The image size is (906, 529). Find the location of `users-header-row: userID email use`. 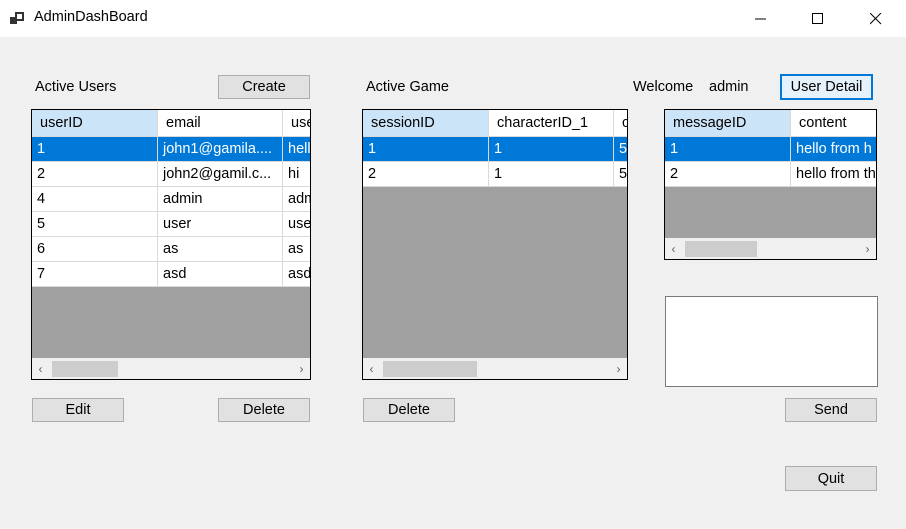

users-header-row: userID email use is located at coordinates (171, 123).